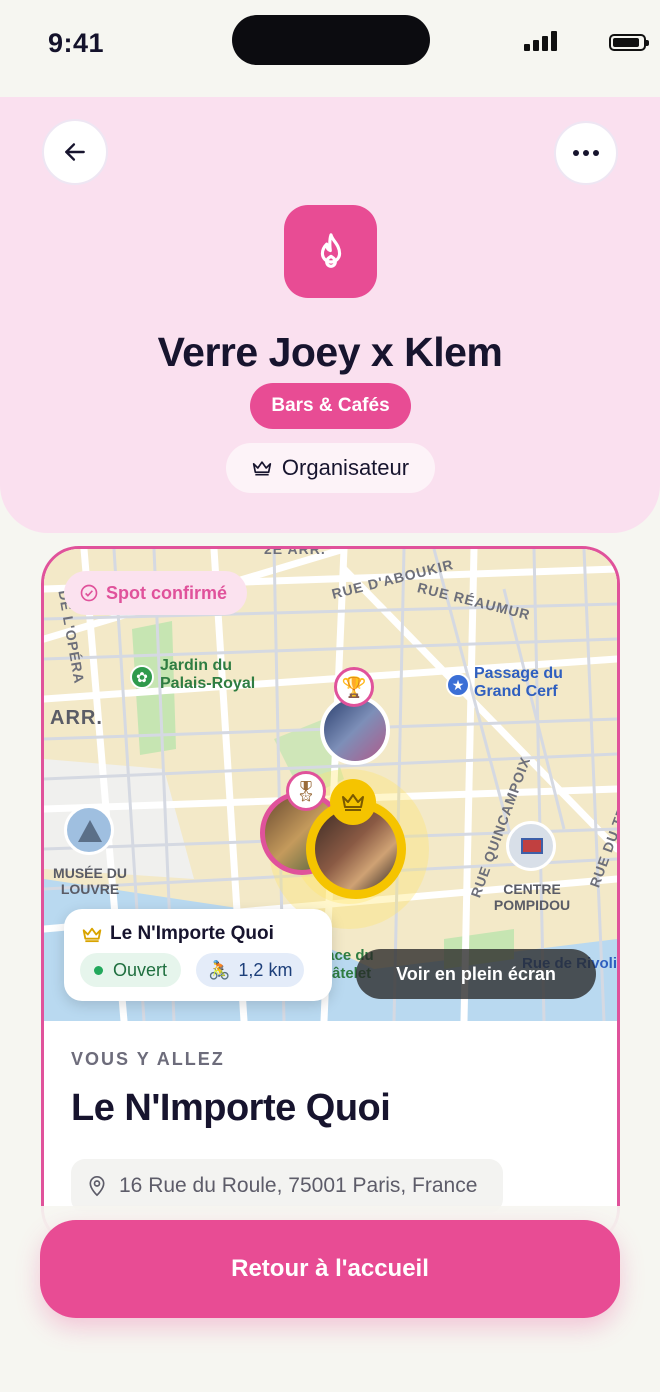  I want to click on dynamic-island, so click(331, 40).